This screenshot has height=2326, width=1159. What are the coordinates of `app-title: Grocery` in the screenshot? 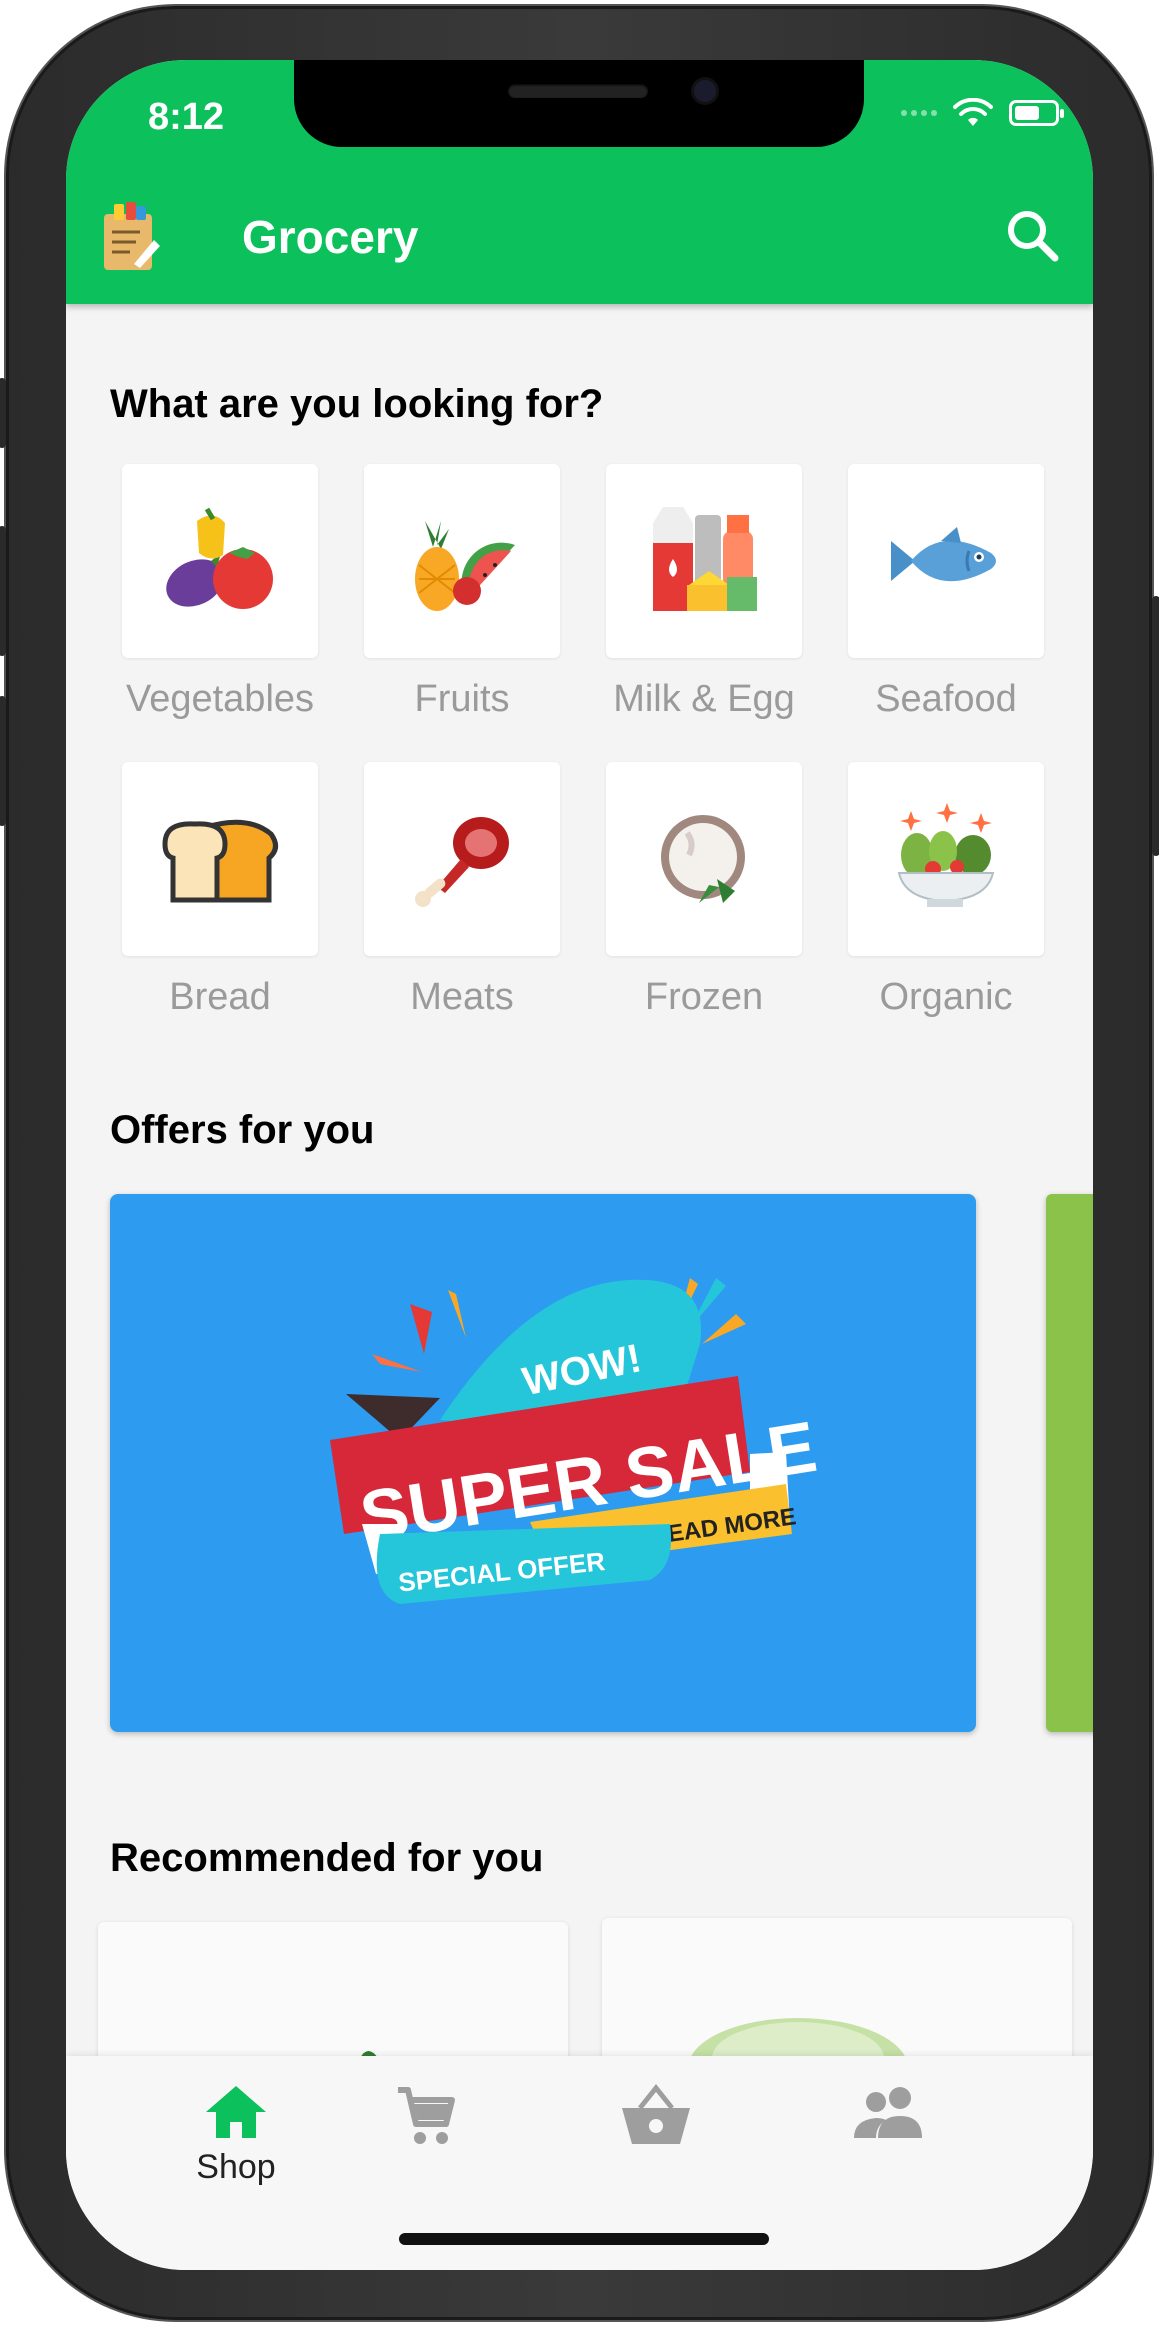 It's located at (330, 237).